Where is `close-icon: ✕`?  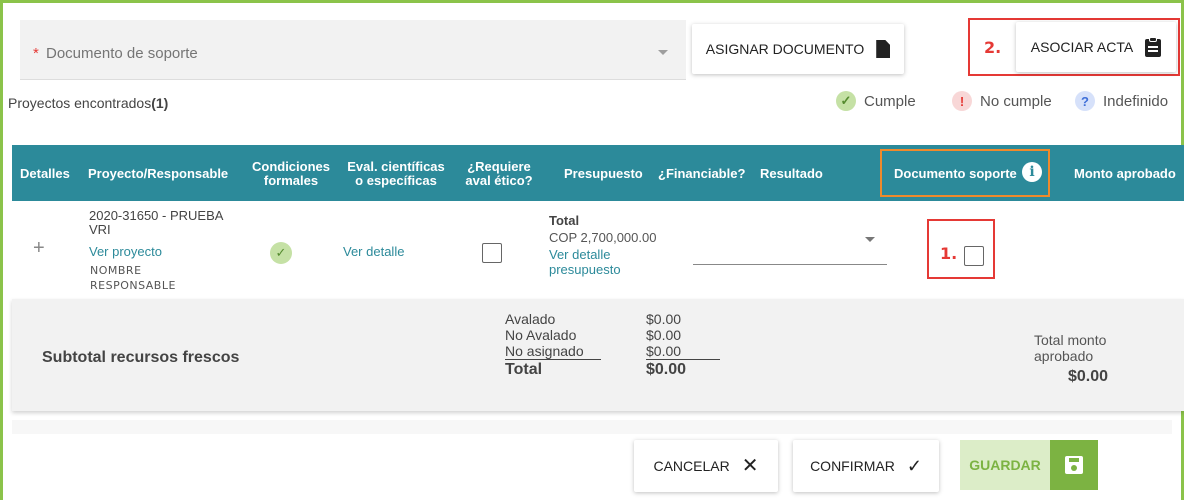 close-icon: ✕ is located at coordinates (750, 466).